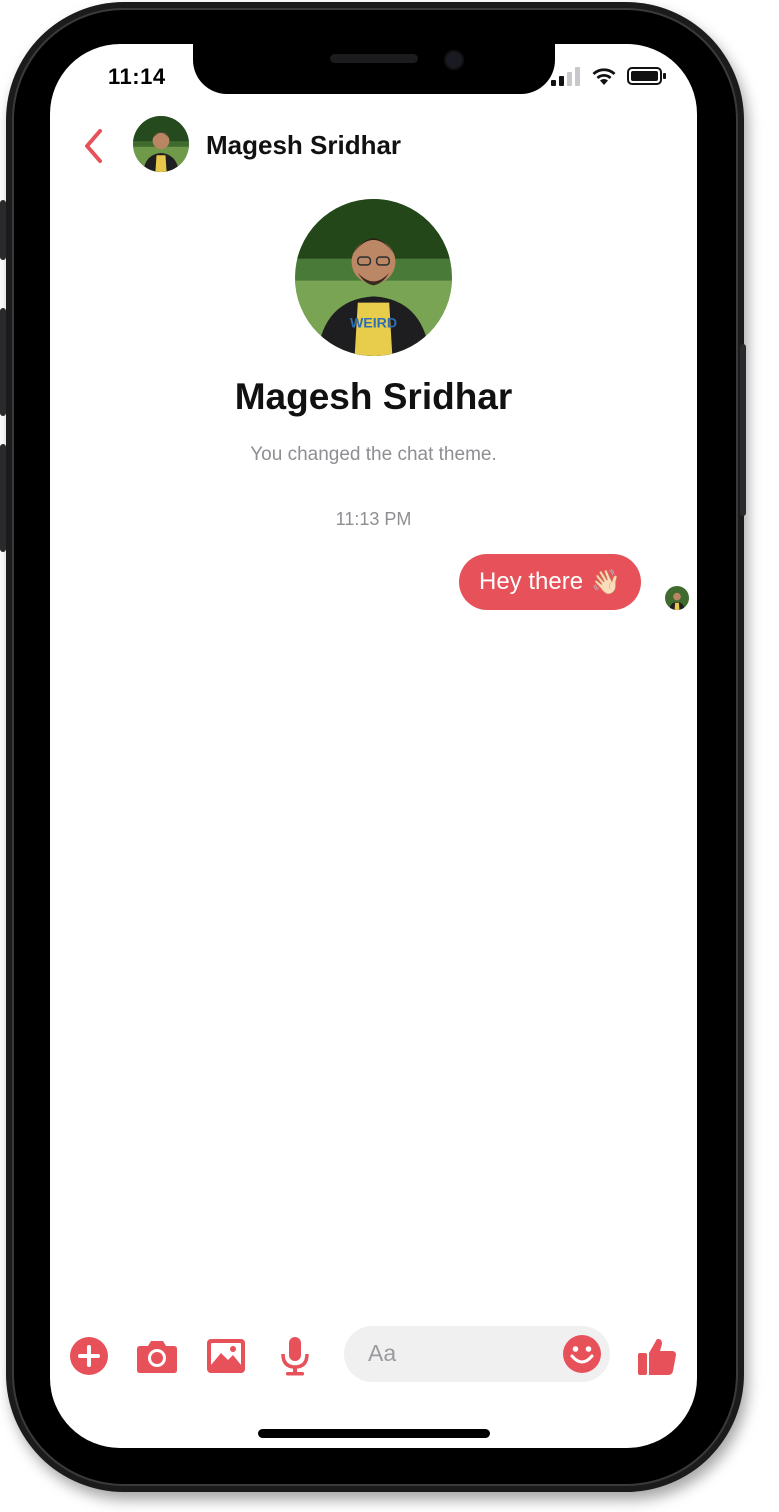  Describe the element at coordinates (3, 362) in the screenshot. I see `volume-up-button` at that location.